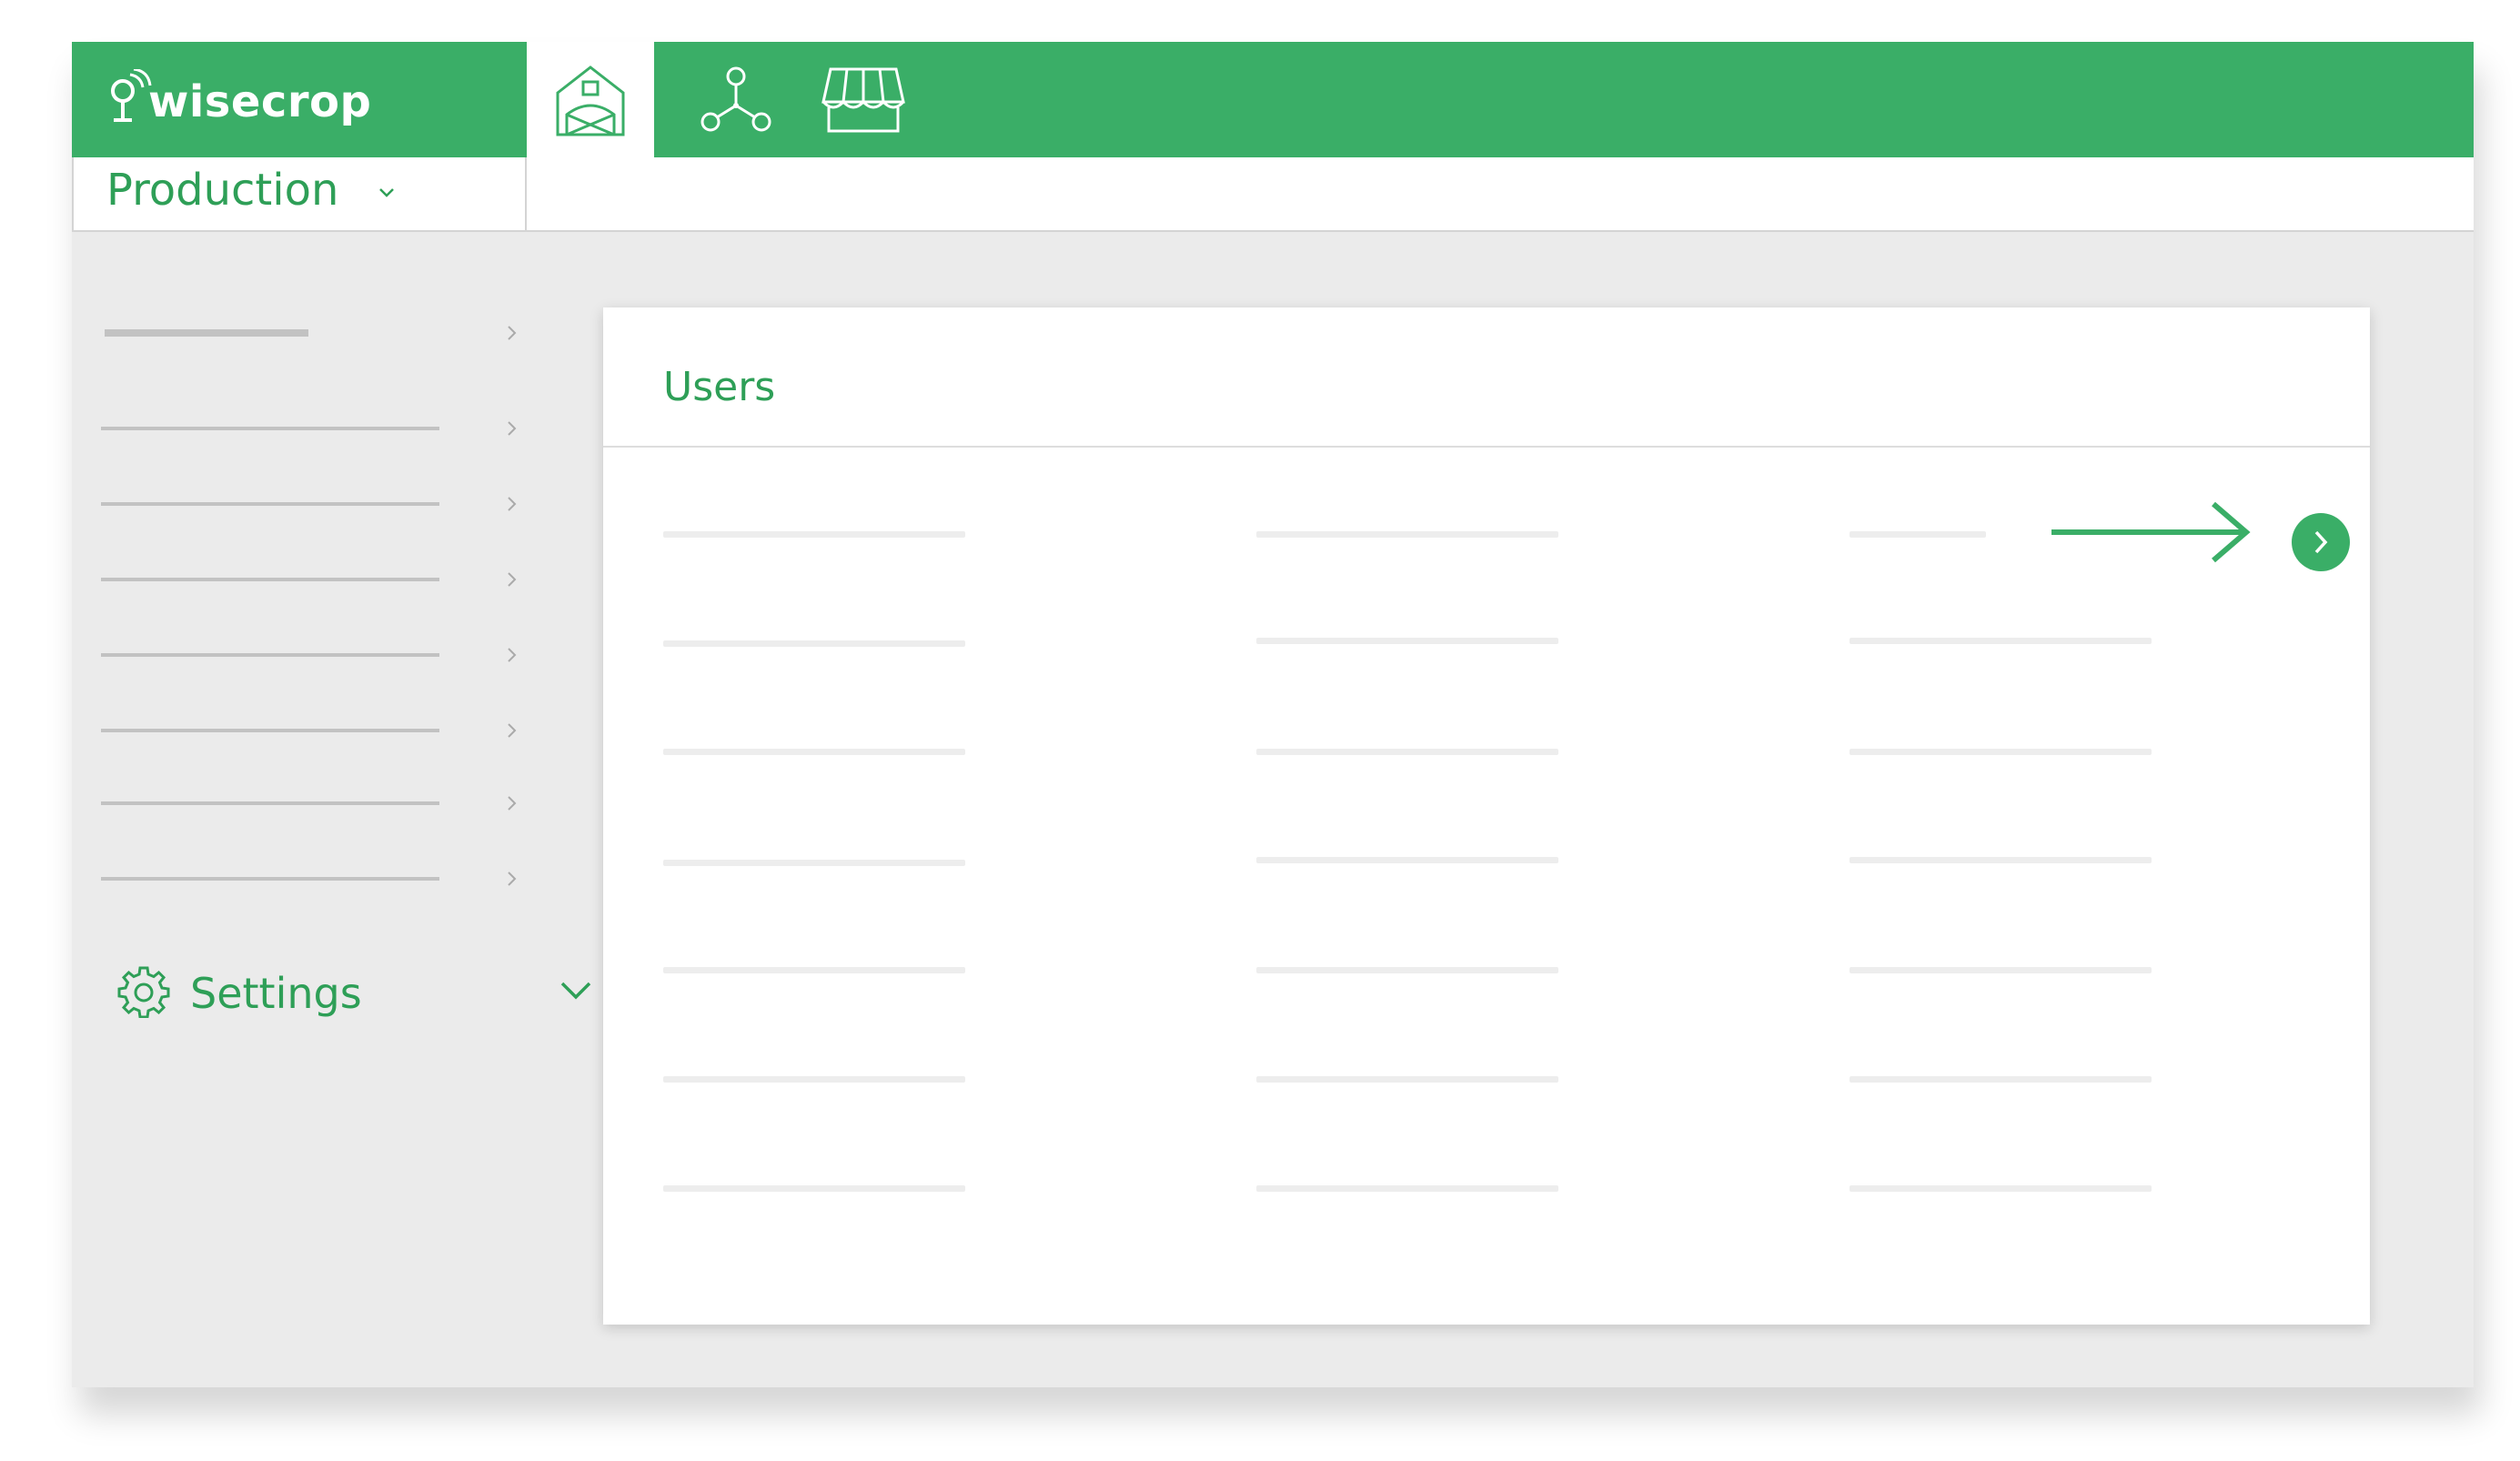 This screenshot has width=2520, height=1461. Describe the element at coordinates (1487, 447) in the screenshot. I see `divider` at that location.